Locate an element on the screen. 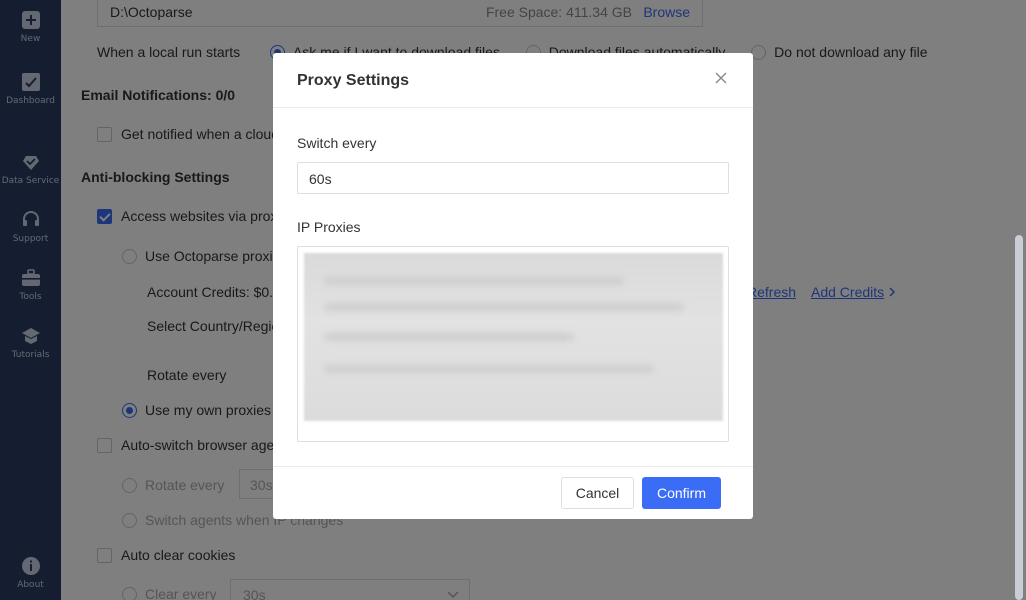 This screenshot has height=600, width=1026. dialog-footer-divider is located at coordinates (513, 466).